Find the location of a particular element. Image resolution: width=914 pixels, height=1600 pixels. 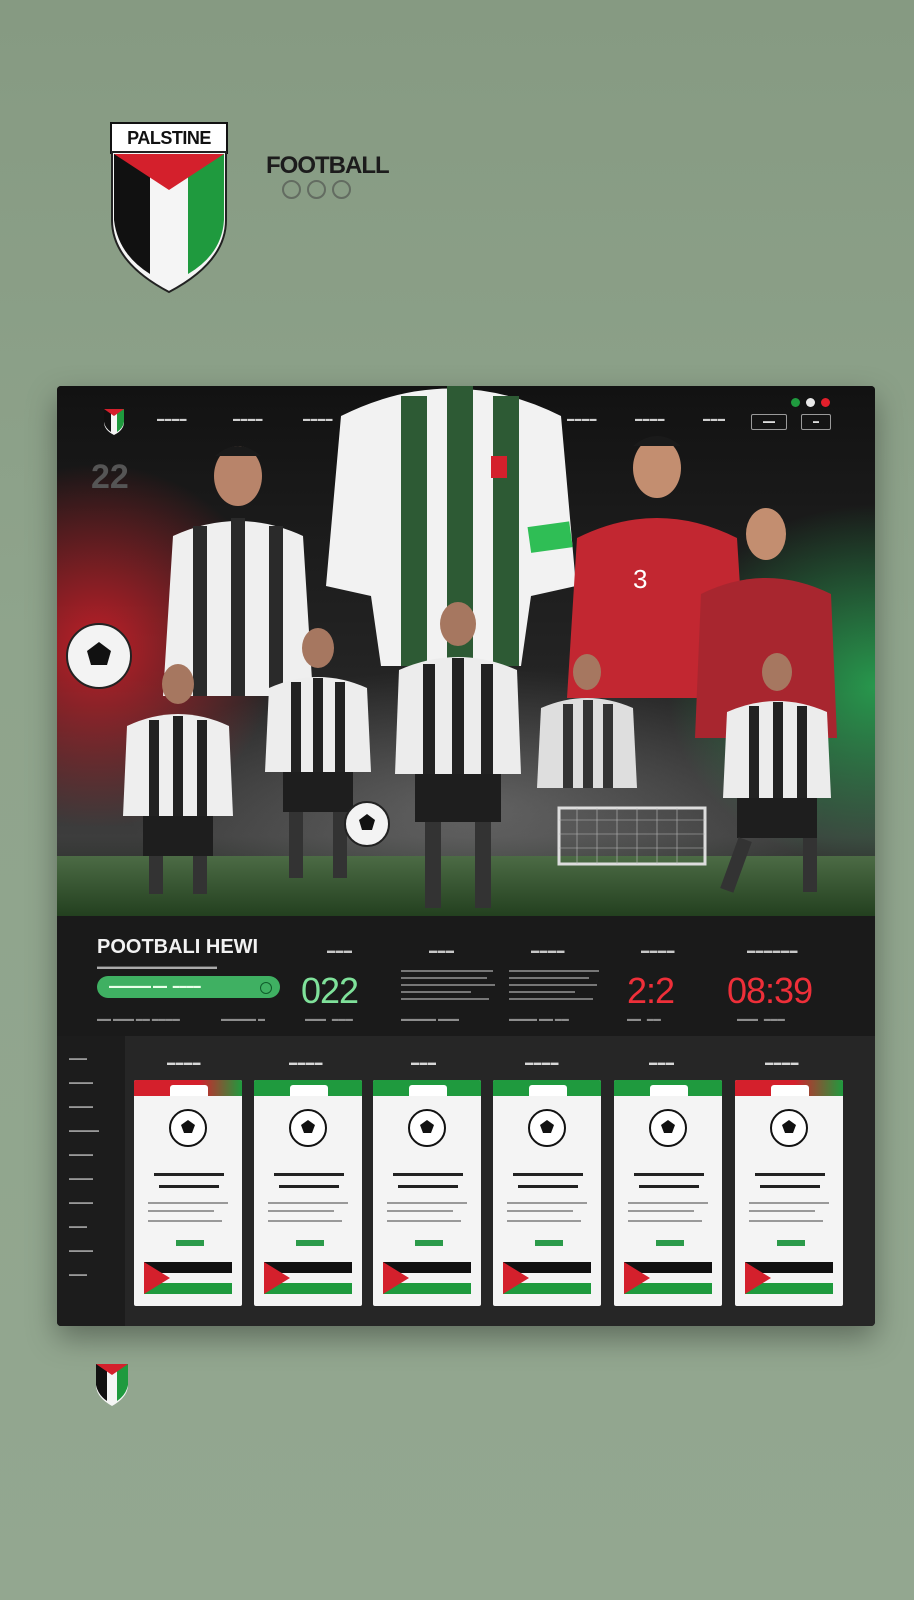

strip-footer-text: ▬▬ ▬▬▬ ▬▬ ▬▬▬▬ is located at coordinates (138, 1019).